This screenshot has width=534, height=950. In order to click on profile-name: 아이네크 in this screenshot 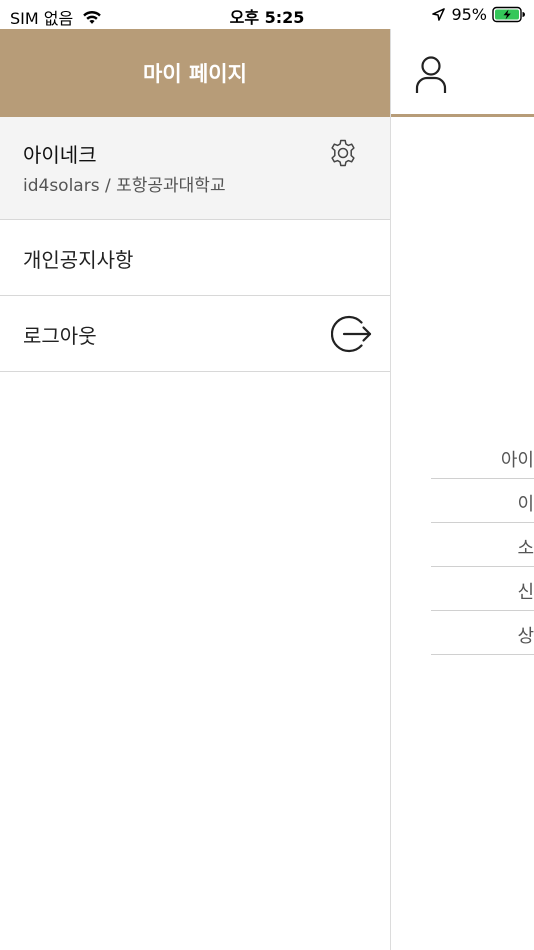, I will do `click(60, 155)`.